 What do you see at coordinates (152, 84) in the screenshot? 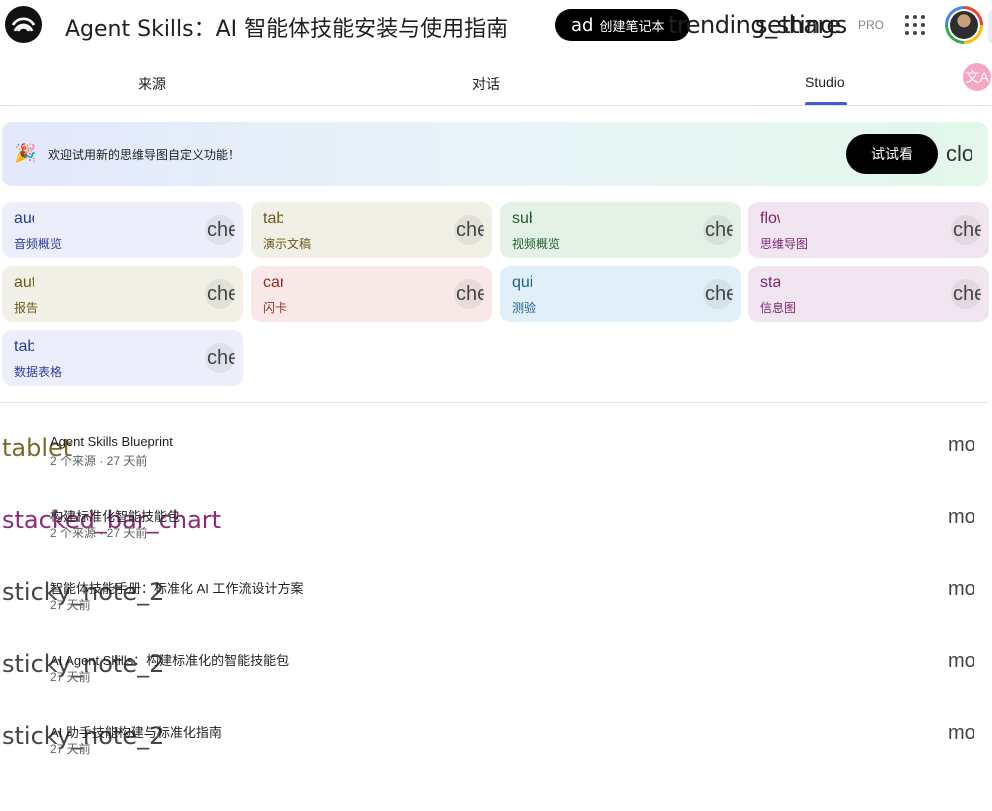
I see `tab-sources: 来源` at bounding box center [152, 84].